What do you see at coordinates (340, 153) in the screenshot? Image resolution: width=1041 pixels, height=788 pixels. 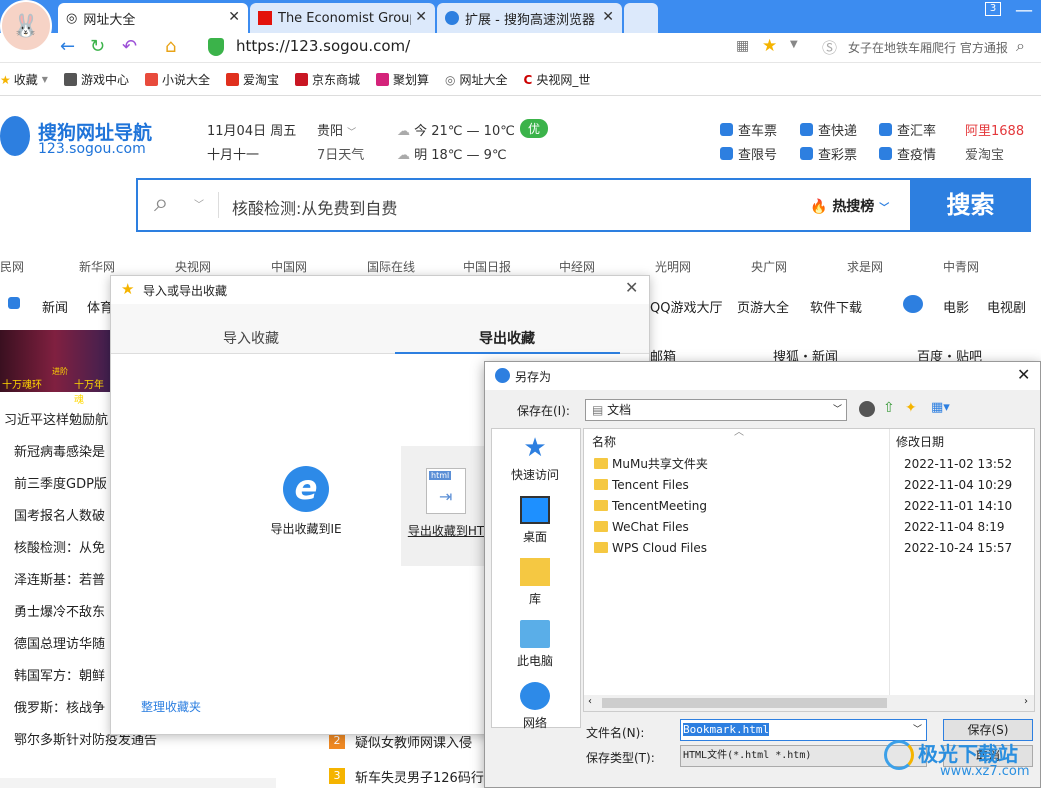 I see `weather-link: 7日天气` at bounding box center [340, 153].